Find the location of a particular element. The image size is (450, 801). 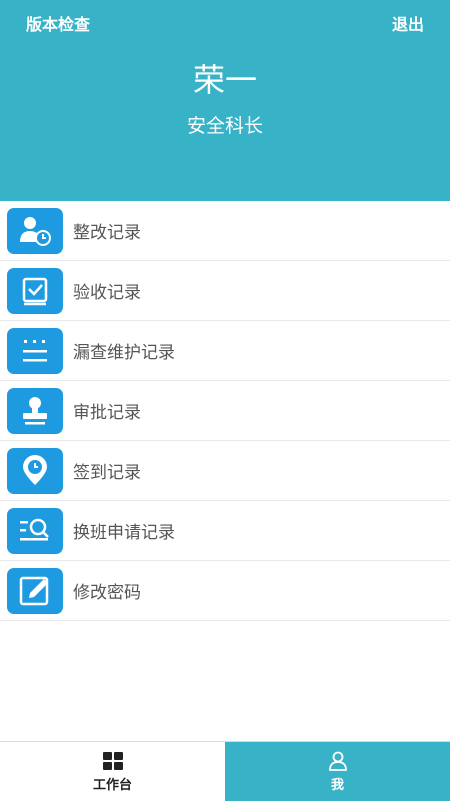

menu-item-label: 验收记录 is located at coordinates (107, 293).